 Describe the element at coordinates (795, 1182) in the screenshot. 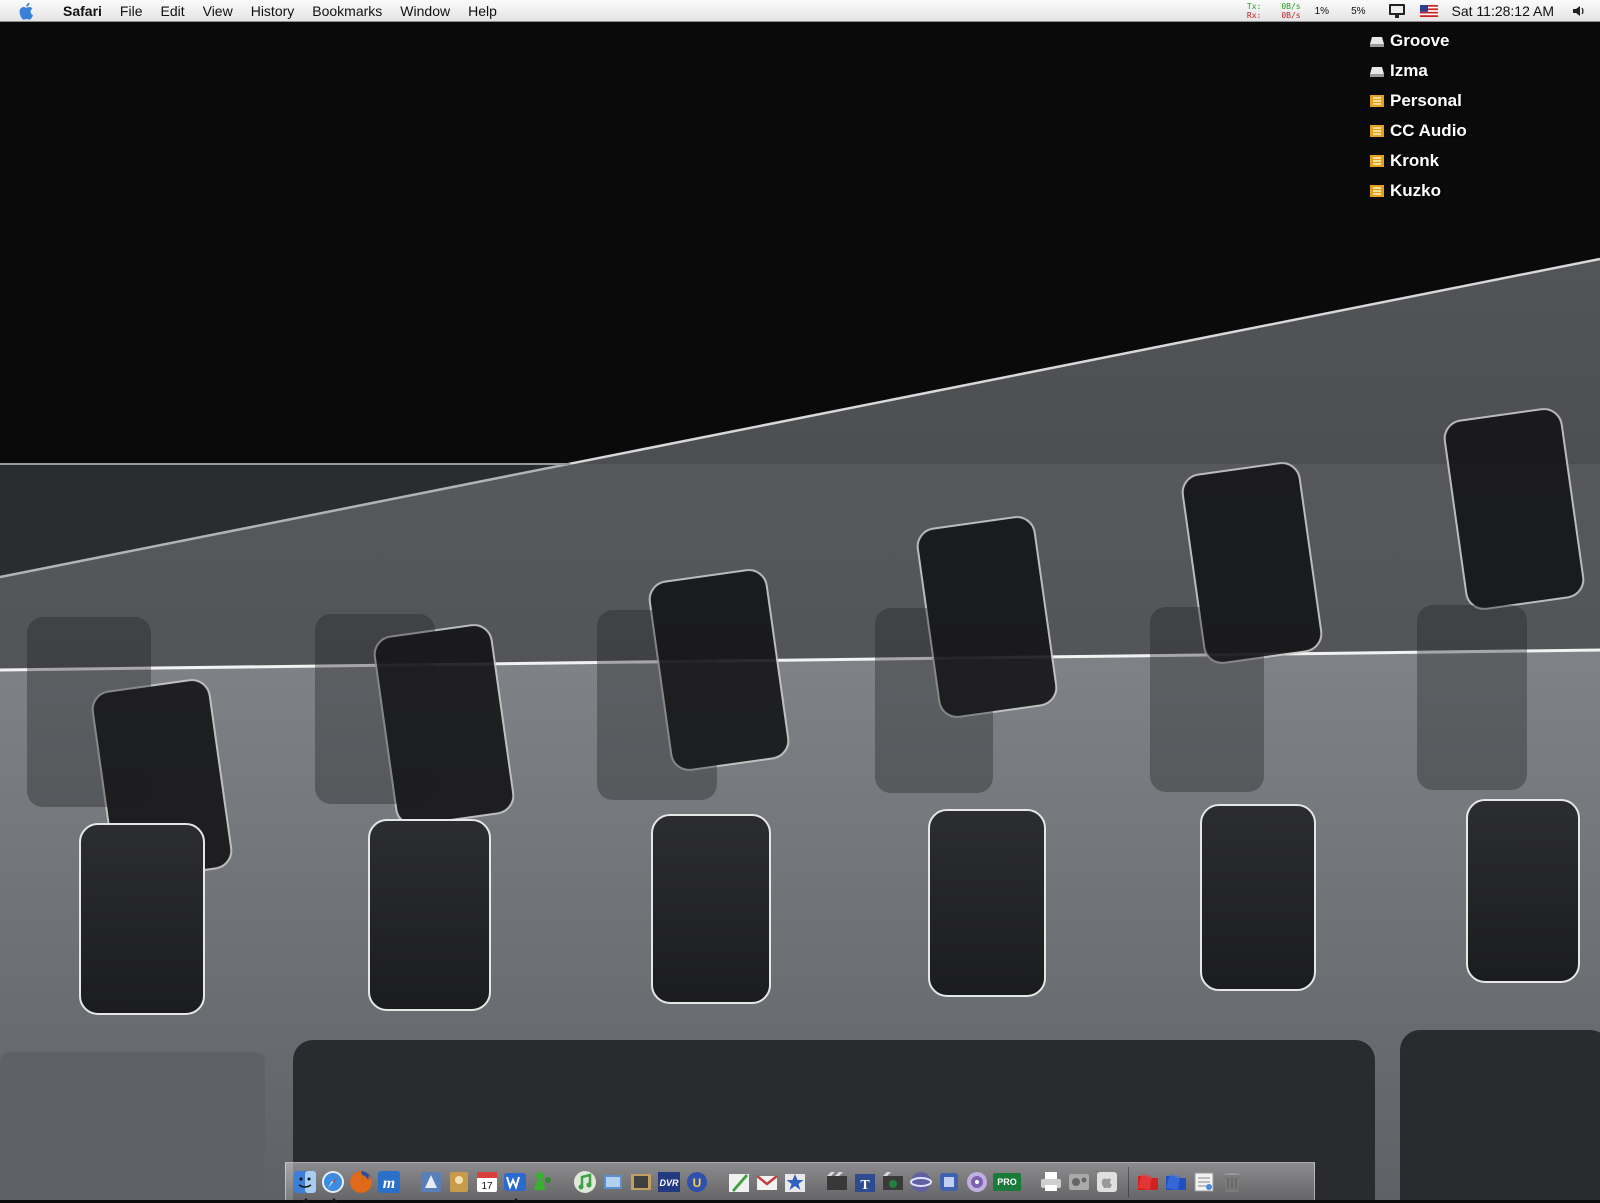

I see `star-icon` at that location.